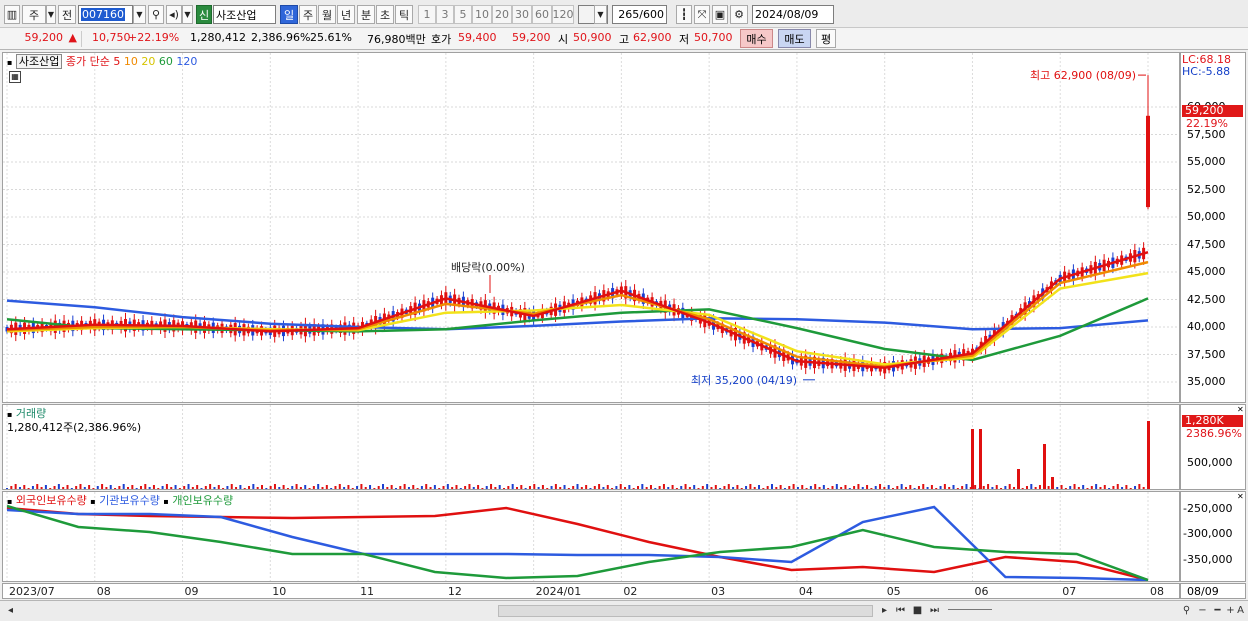 This screenshot has height=621, width=1248. Describe the element at coordinates (1186, 610) in the screenshot. I see `zoom-icon: ⚲` at that location.